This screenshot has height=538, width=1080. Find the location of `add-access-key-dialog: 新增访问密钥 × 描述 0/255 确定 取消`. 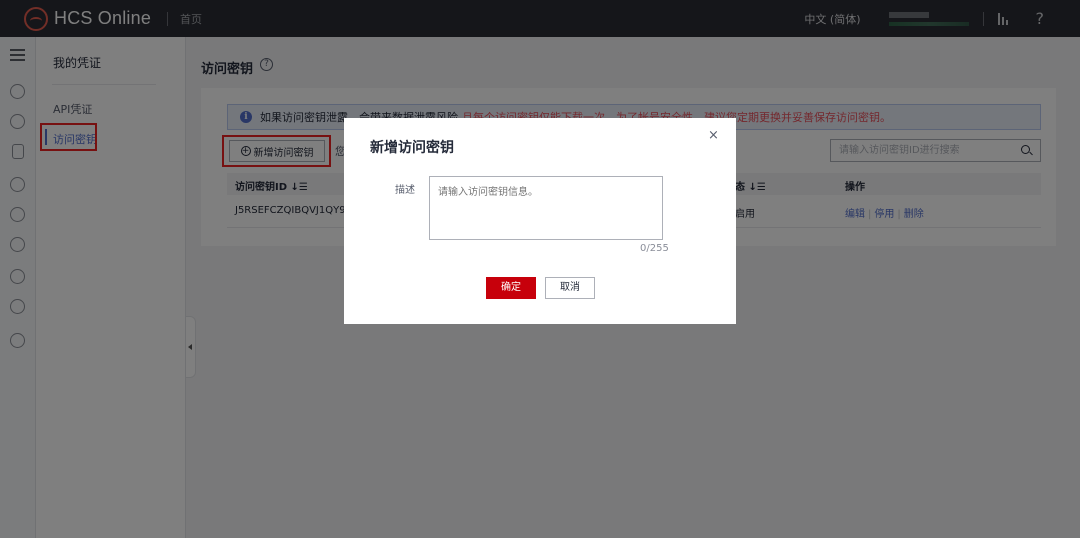

add-access-key-dialog: 新增访问密钥 × 描述 0/255 确定 取消 is located at coordinates (540, 221).